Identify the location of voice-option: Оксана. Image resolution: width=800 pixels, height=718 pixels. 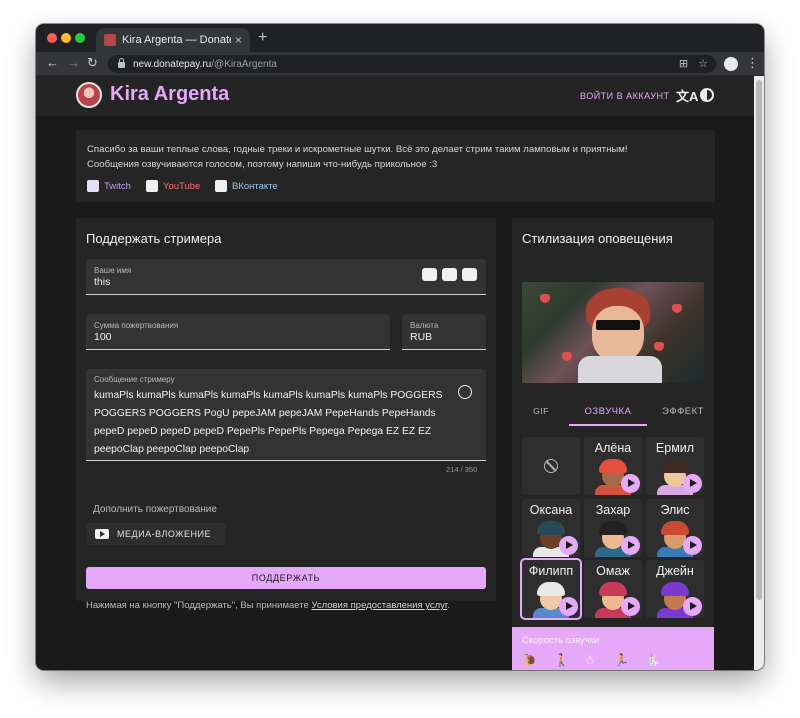
(551, 528).